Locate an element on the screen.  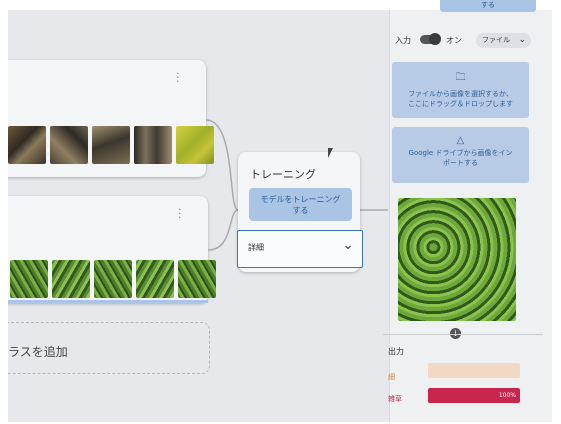
google-drive-button: △ Google ドライブから画像をイン ポートする is located at coordinates (460, 155).